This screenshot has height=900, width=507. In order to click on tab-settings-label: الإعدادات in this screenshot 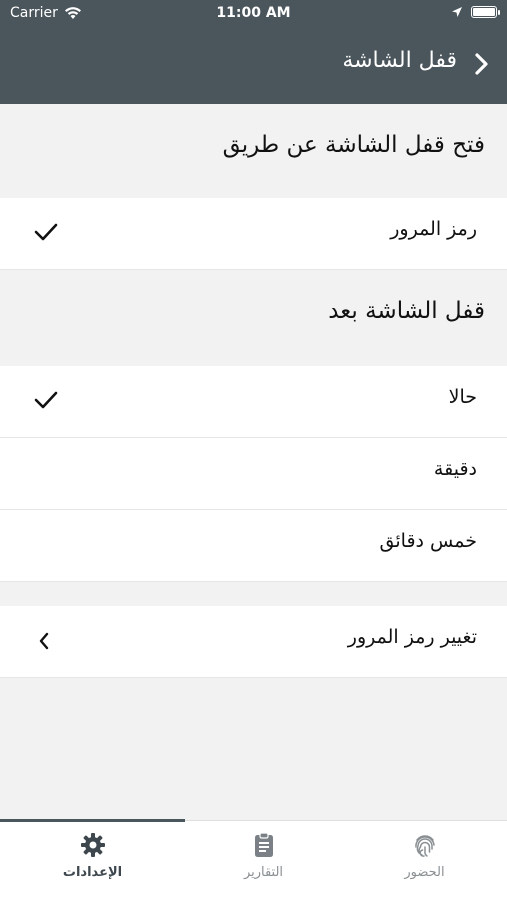, I will do `click(92, 872)`.